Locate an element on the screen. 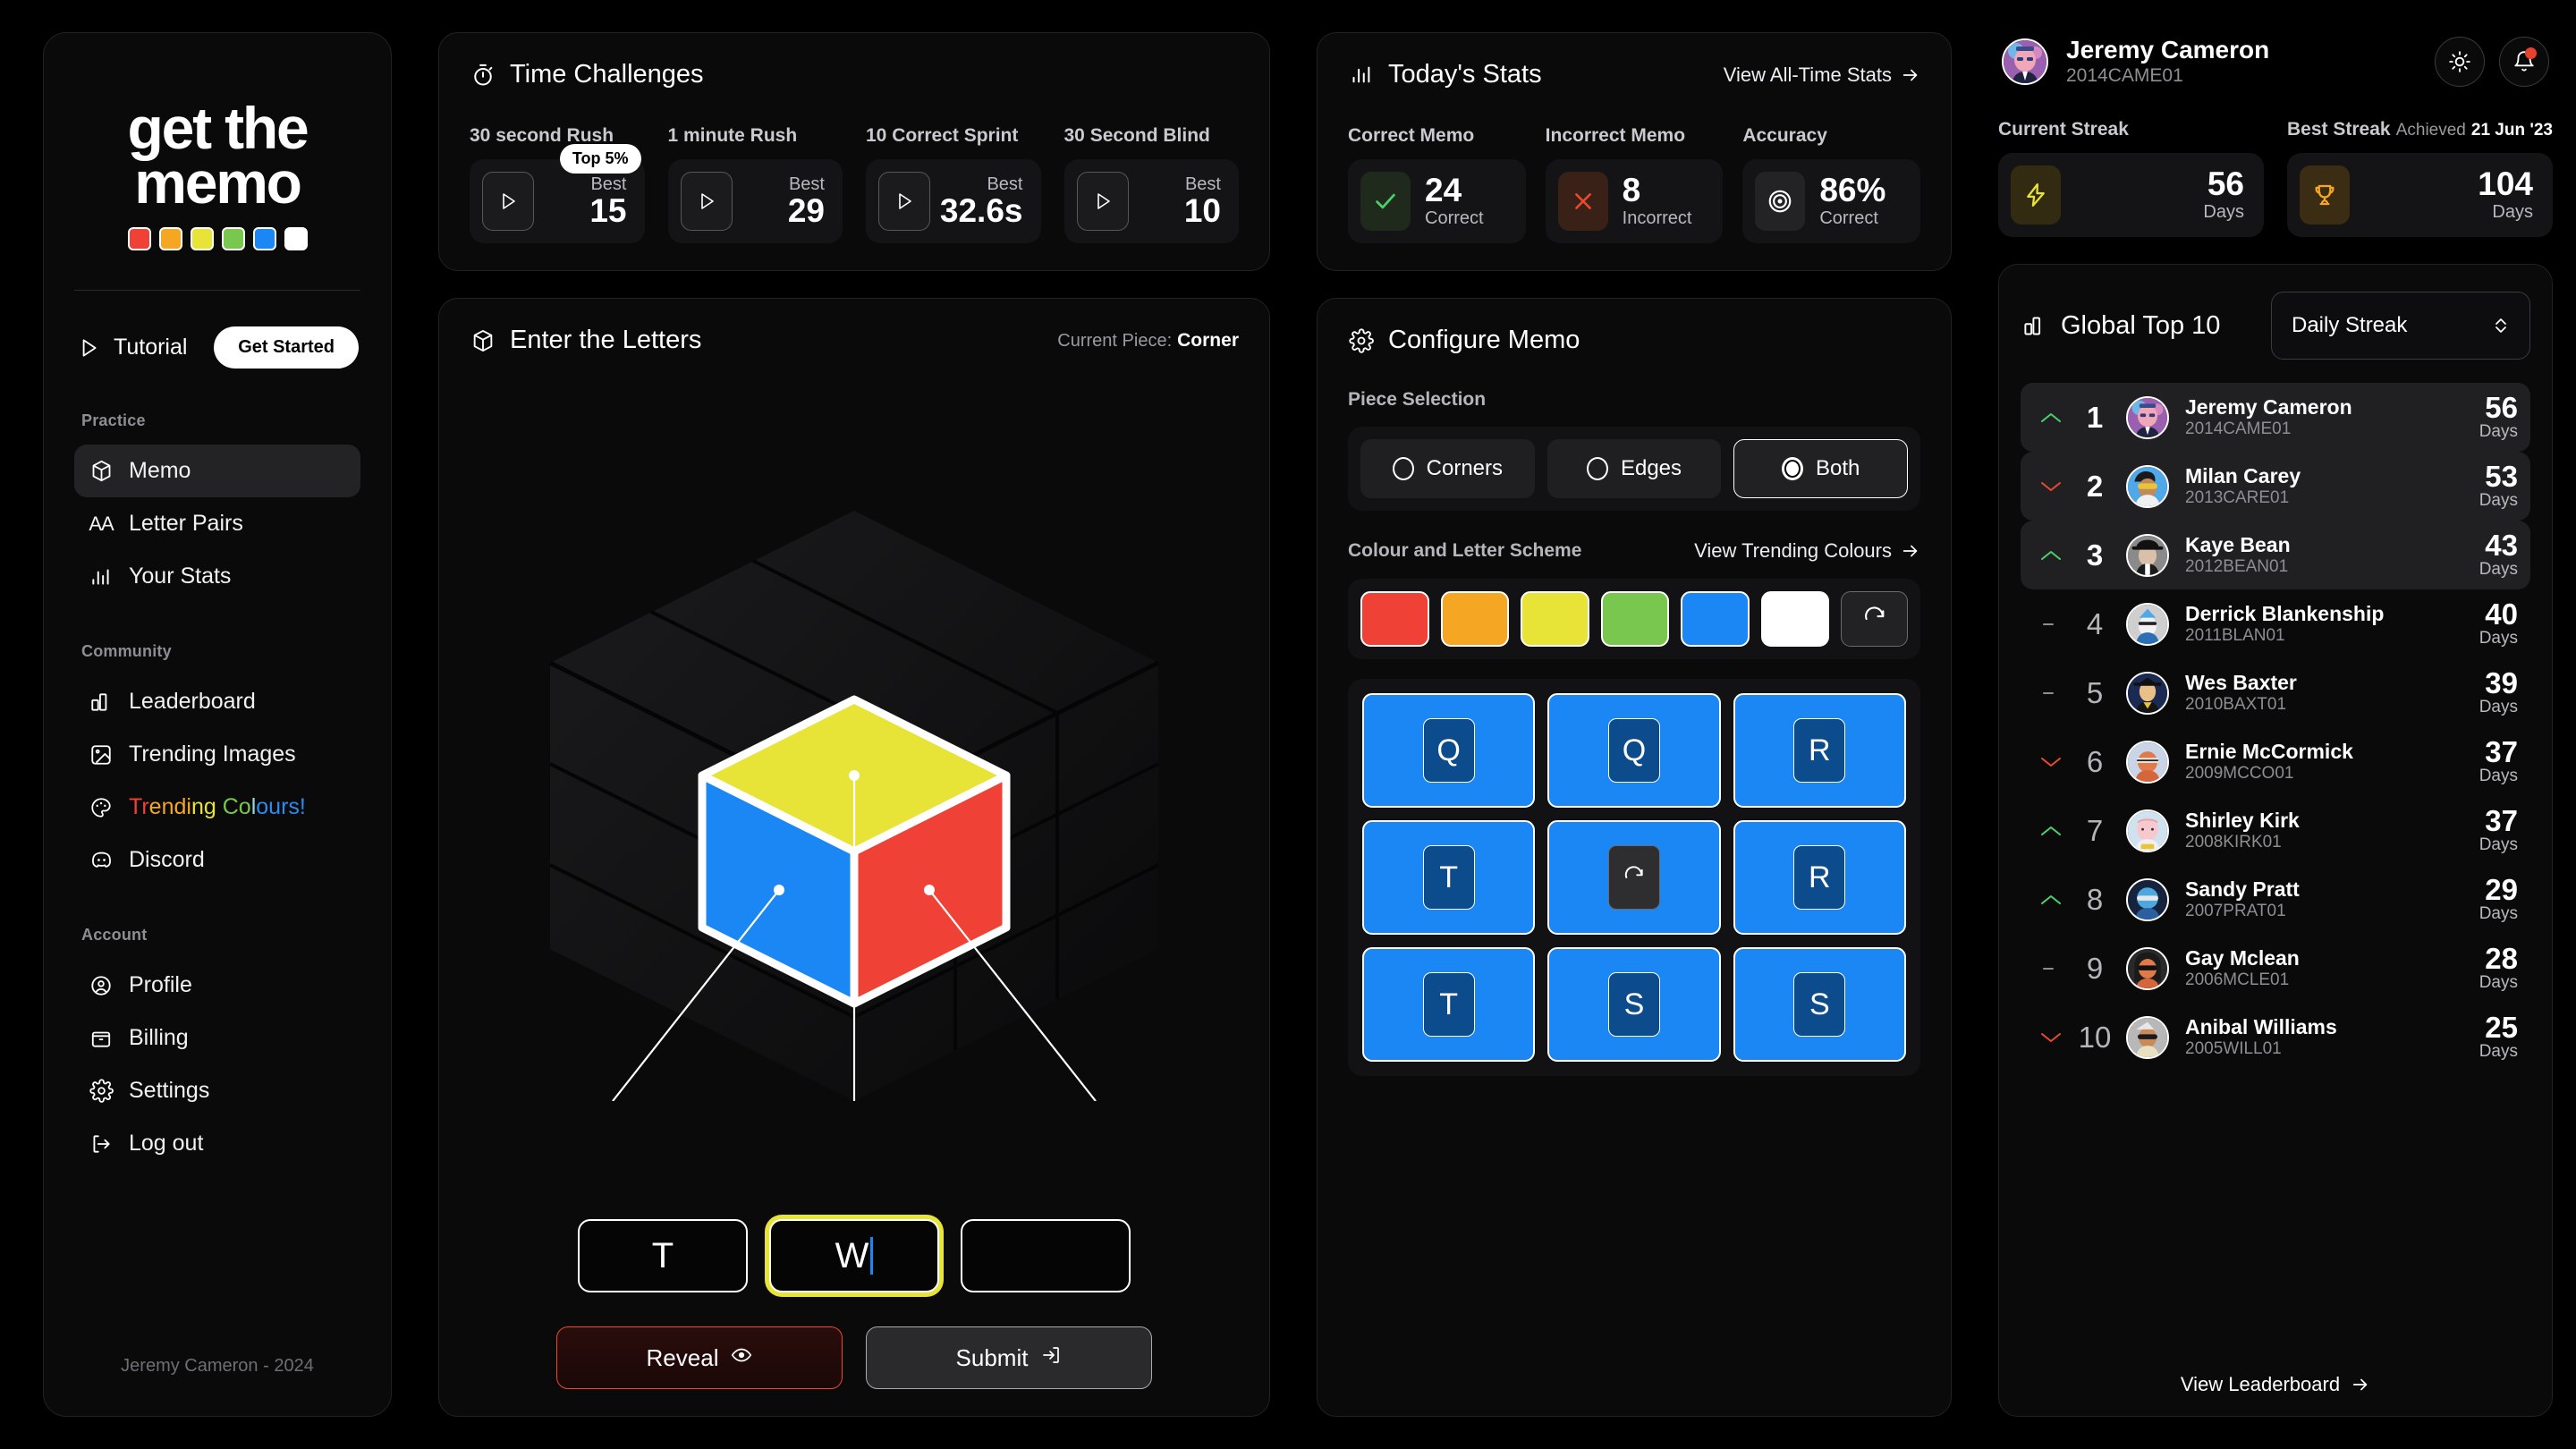 The image size is (2576, 1449). view-trending-colours-link: View Trending Colours is located at coordinates (1807, 551).